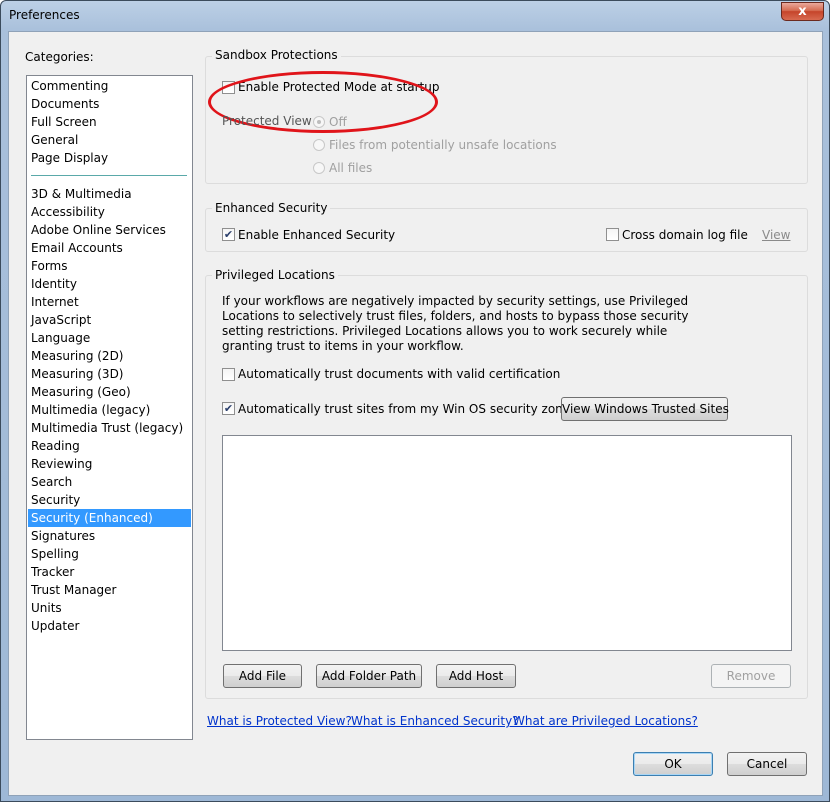 The width and height of the screenshot is (830, 802). Describe the element at coordinates (319, 168) in the screenshot. I see `protected-view-all-radio` at that location.